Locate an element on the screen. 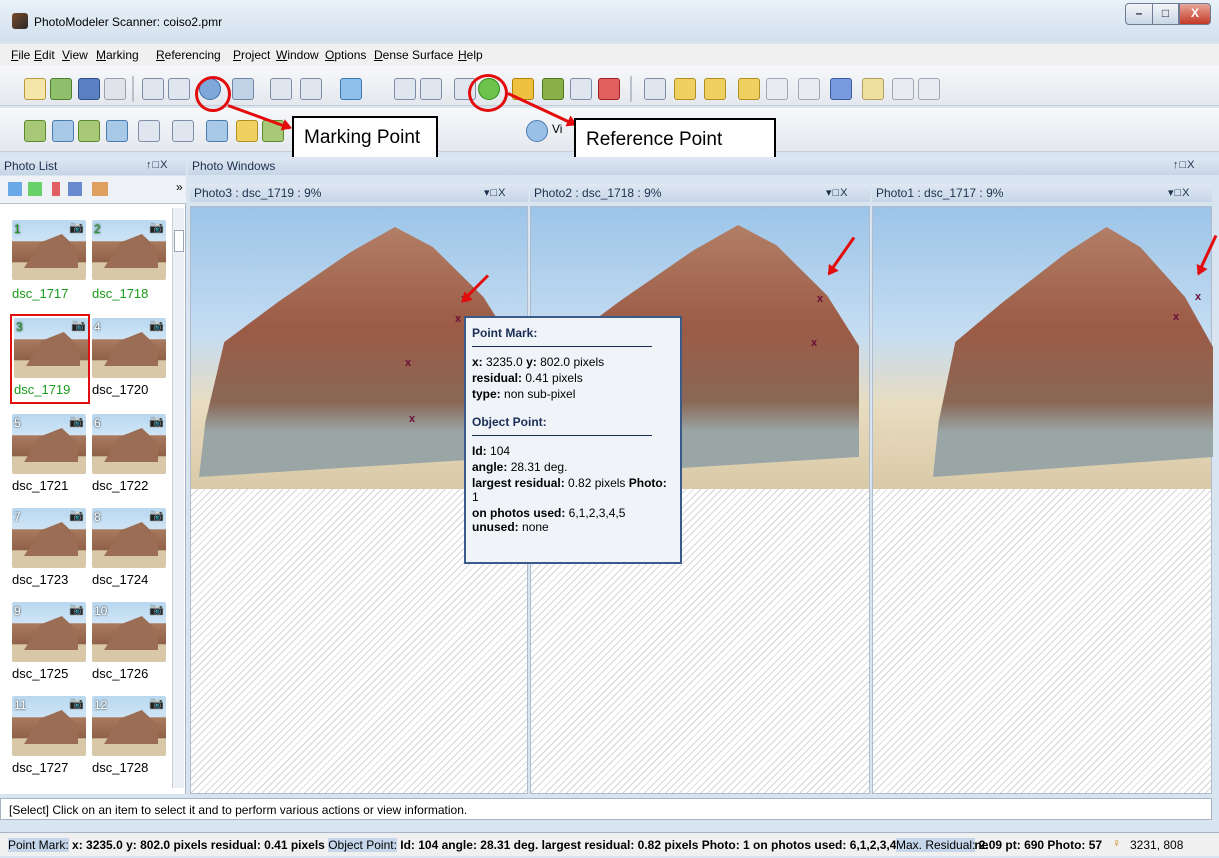  photo-number: 10 is located at coordinates (101, 611).